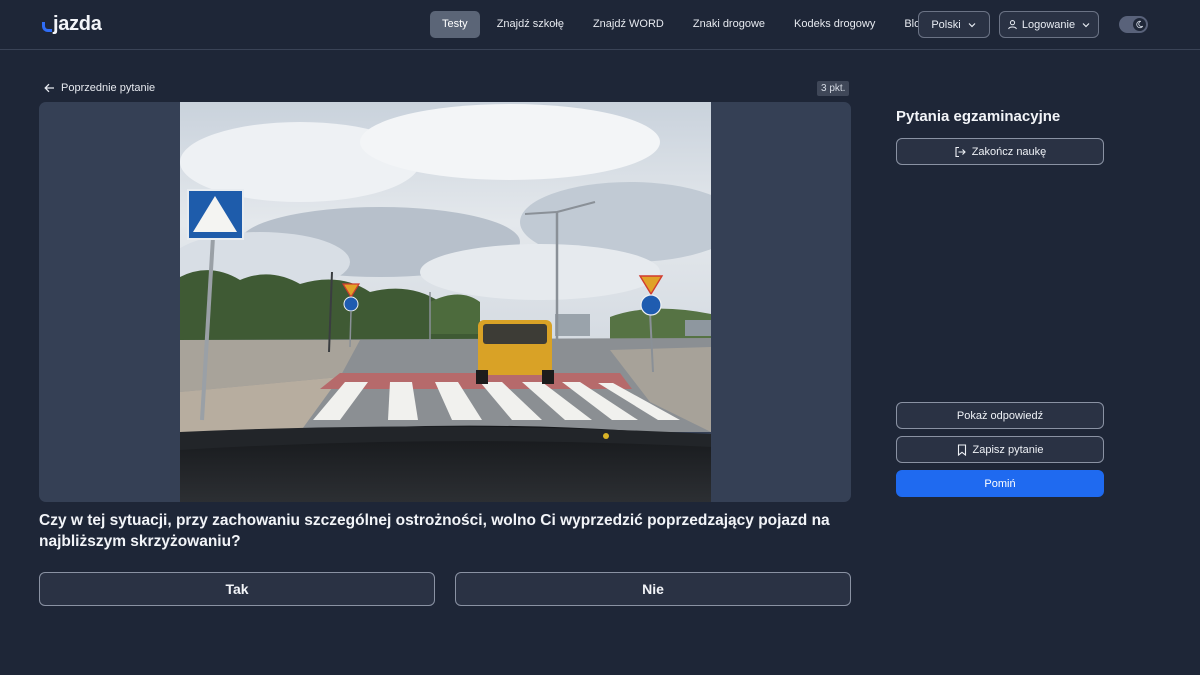 The height and width of the screenshot is (675, 1200). What do you see at coordinates (653, 589) in the screenshot?
I see `answer-no-button: Nie` at bounding box center [653, 589].